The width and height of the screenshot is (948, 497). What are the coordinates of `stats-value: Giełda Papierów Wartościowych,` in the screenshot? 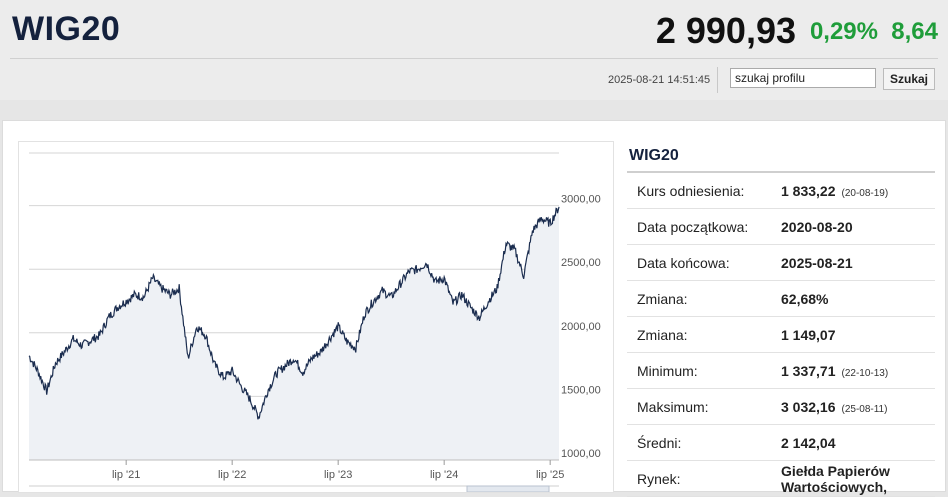 It's located at (857, 478).